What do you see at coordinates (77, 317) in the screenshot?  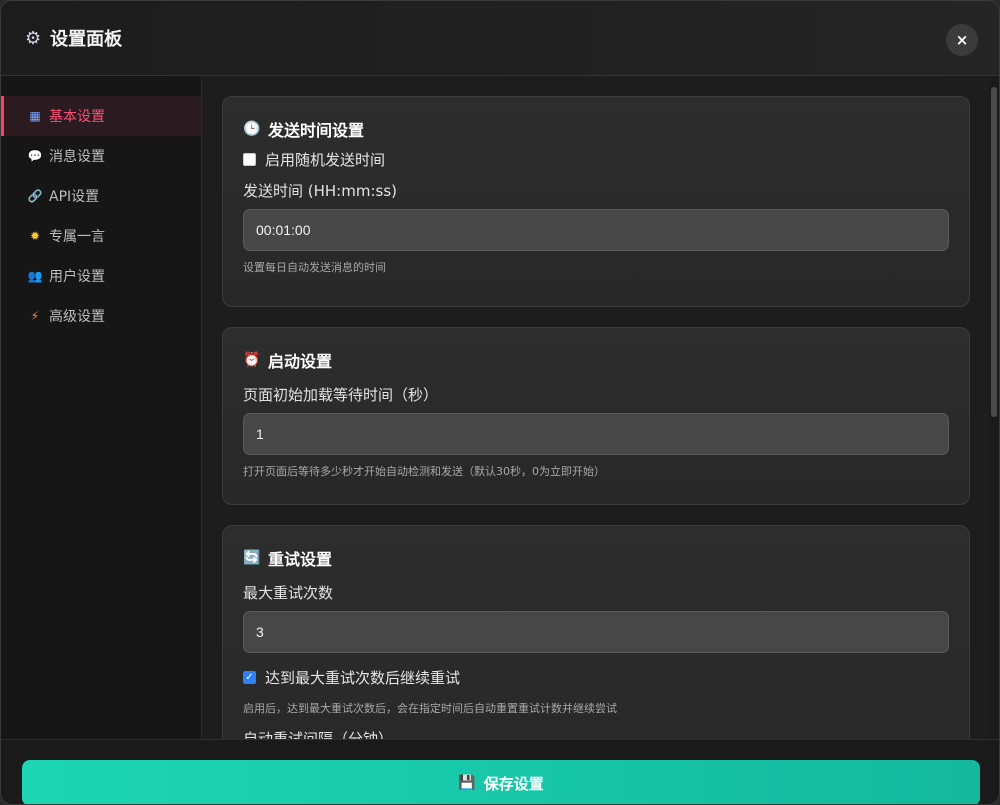 I see `sidebar-item-label: 高级设置` at bounding box center [77, 317].